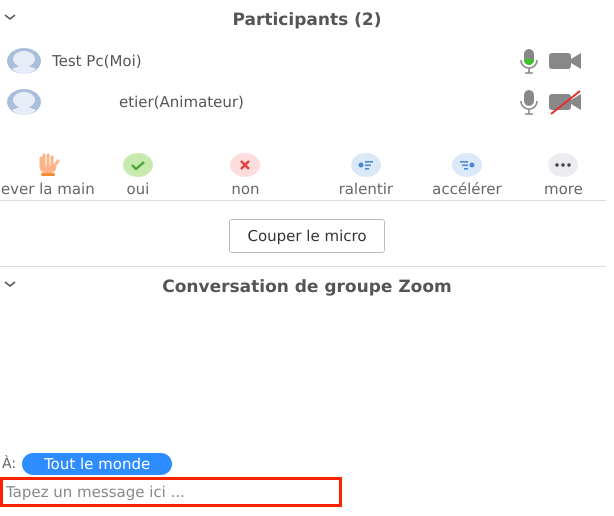 The image size is (614, 516). Describe the element at coordinates (47, 189) in the screenshot. I see `reaction-label: ever la main` at that location.